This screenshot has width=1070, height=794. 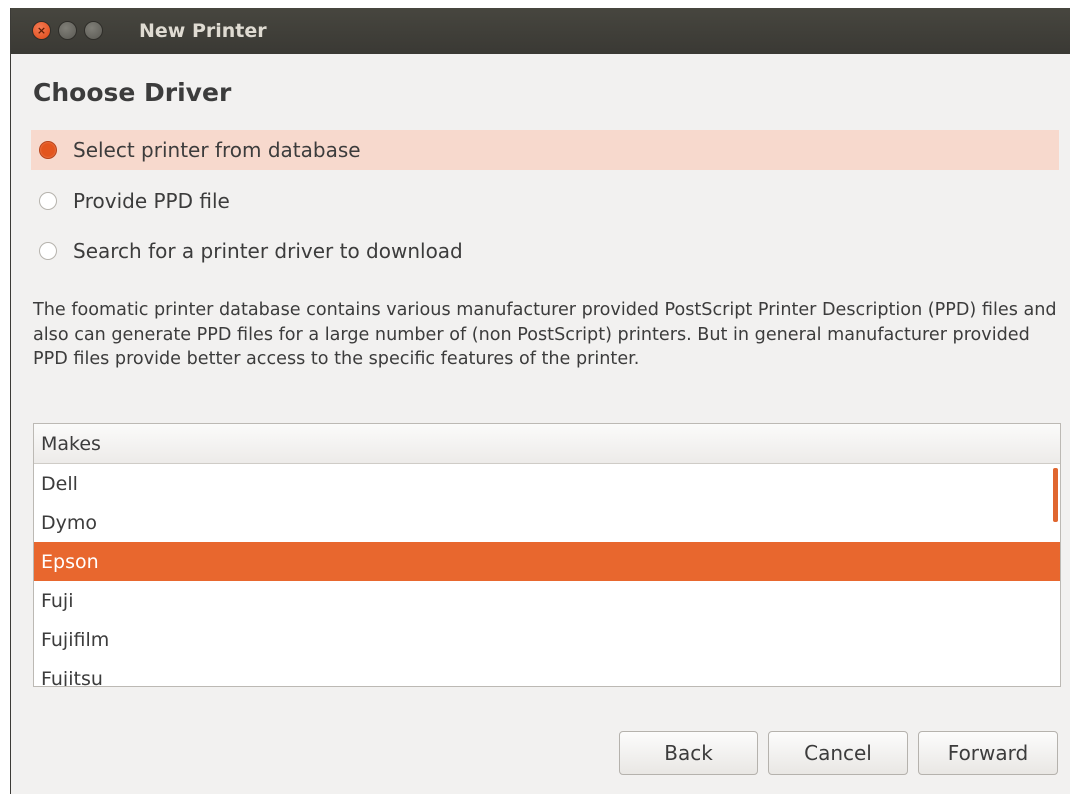 I want to click on list-item-dymo: Dymo, so click(x=547, y=522).